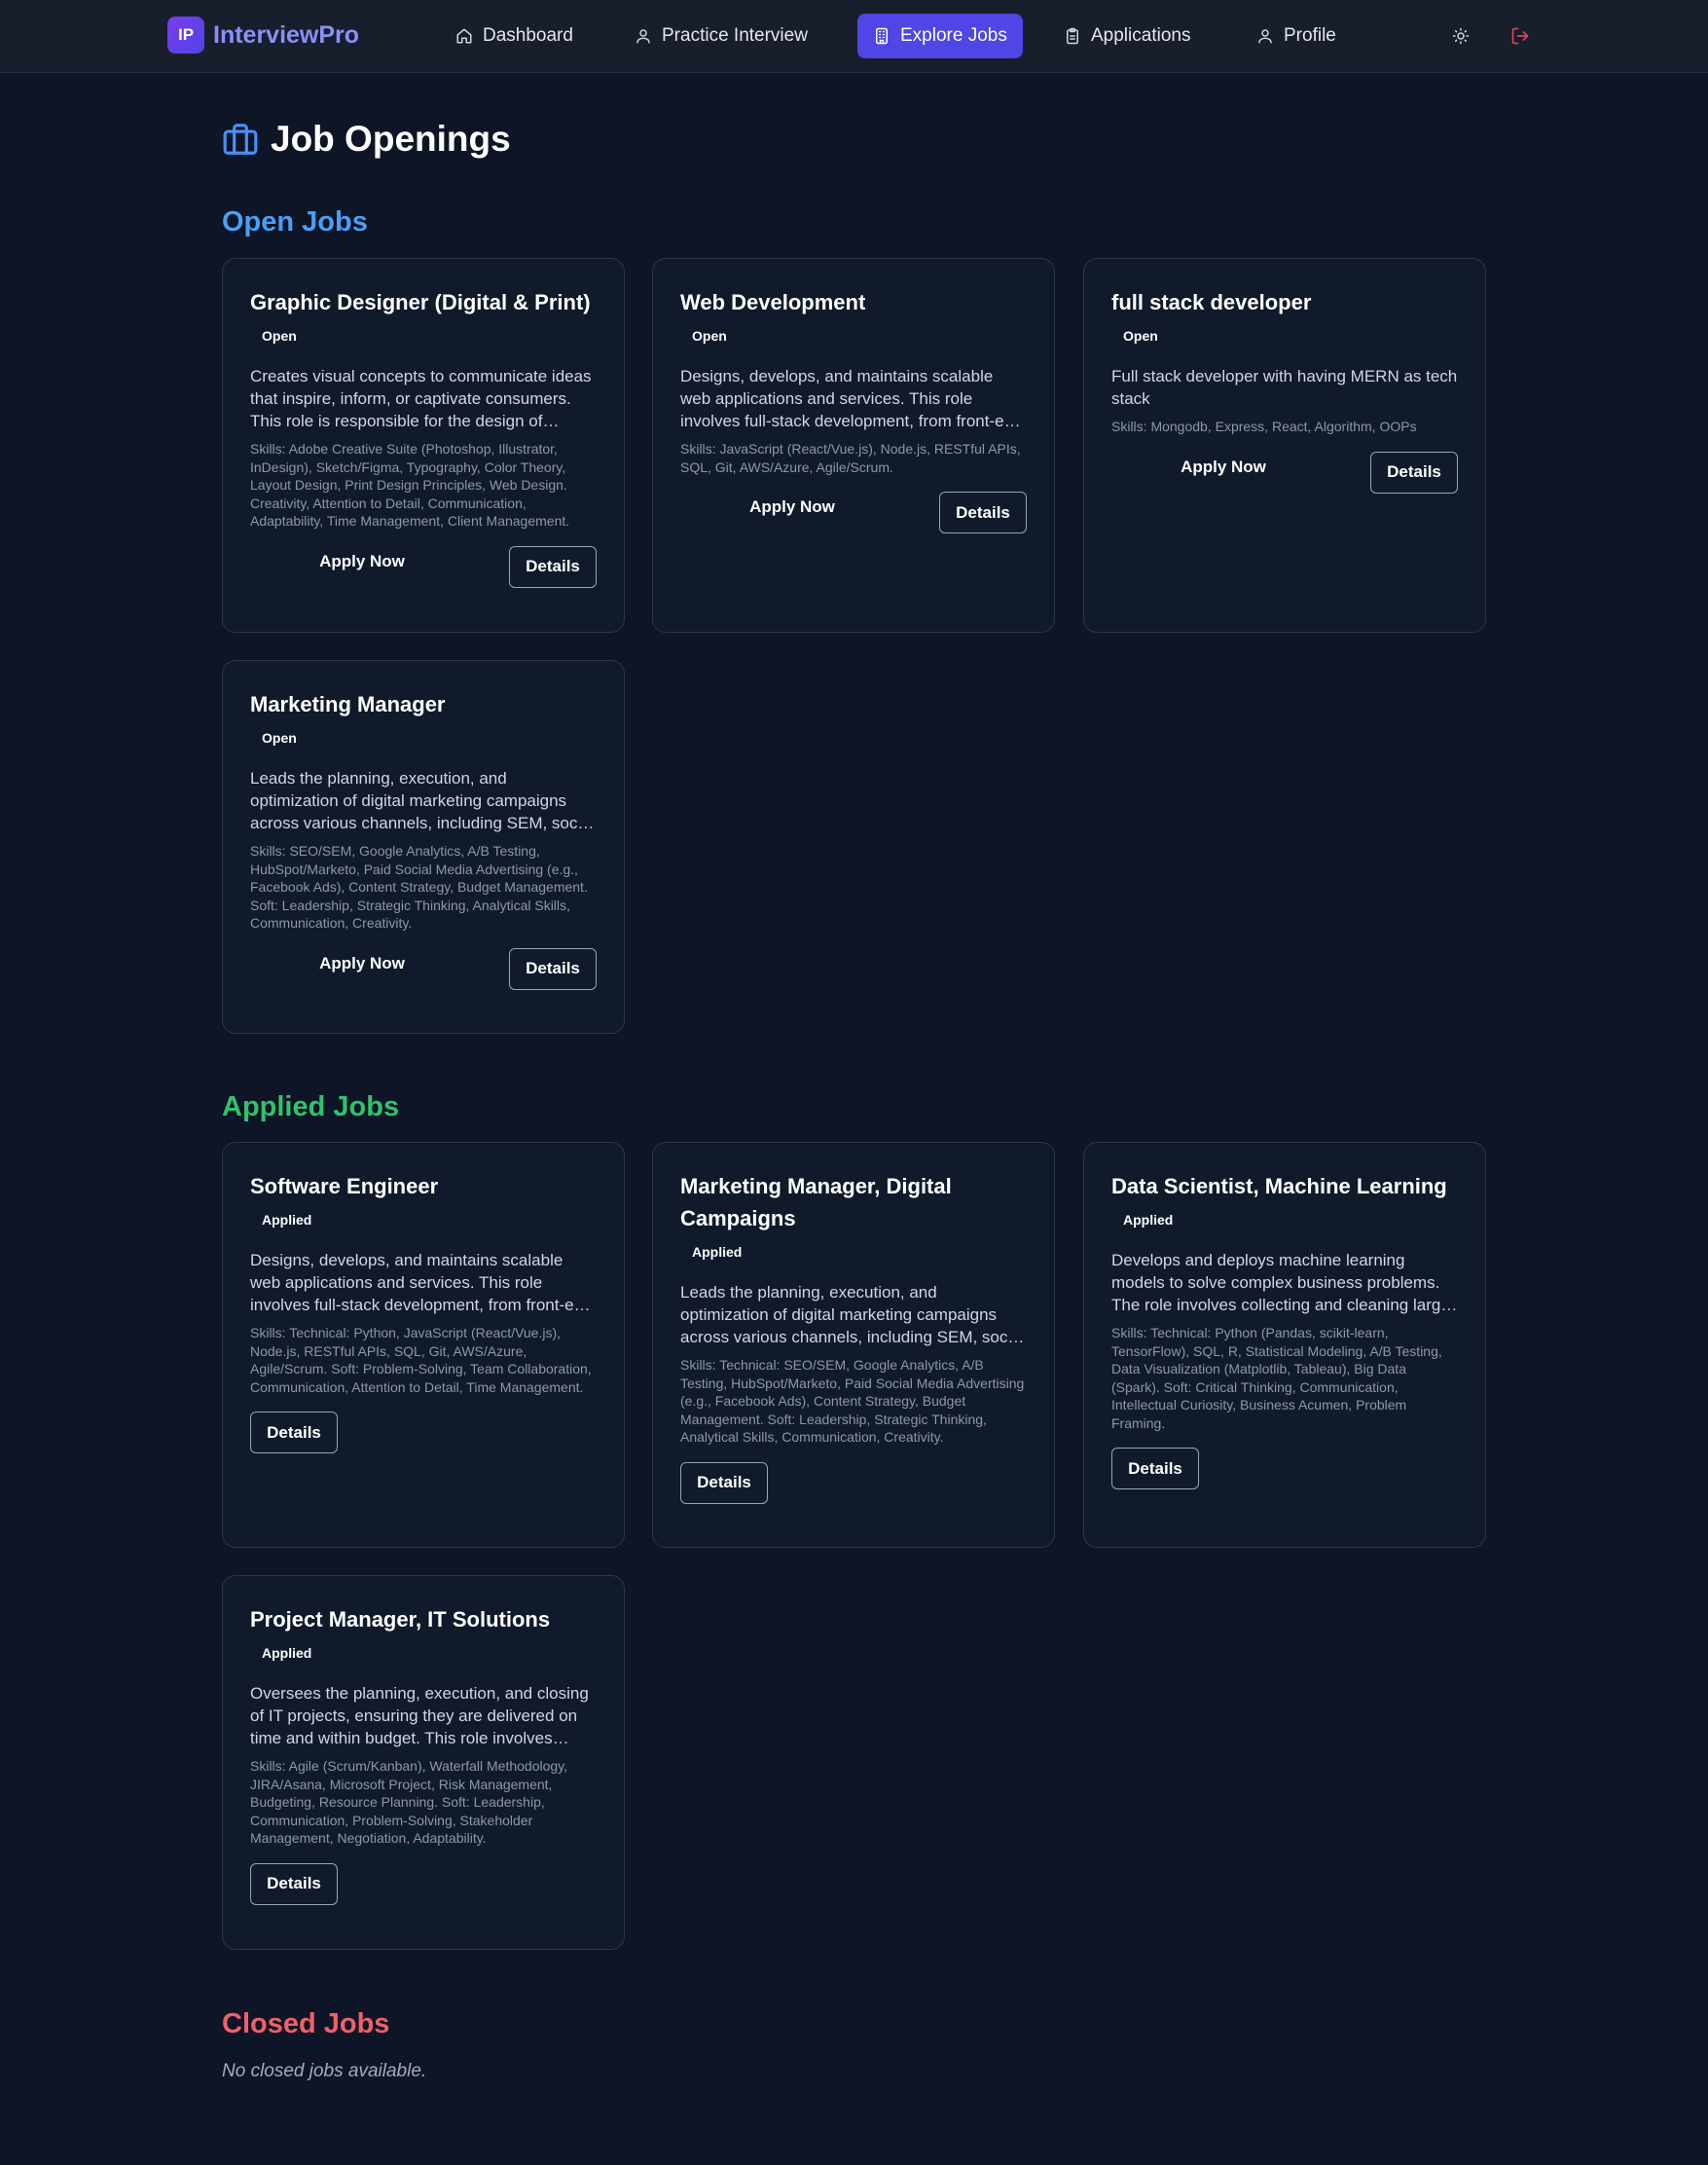 The height and width of the screenshot is (2165, 1708). Describe the element at coordinates (324, 2071) in the screenshot. I see `closed-jobs-empty-text: No closed jobs available.` at that location.